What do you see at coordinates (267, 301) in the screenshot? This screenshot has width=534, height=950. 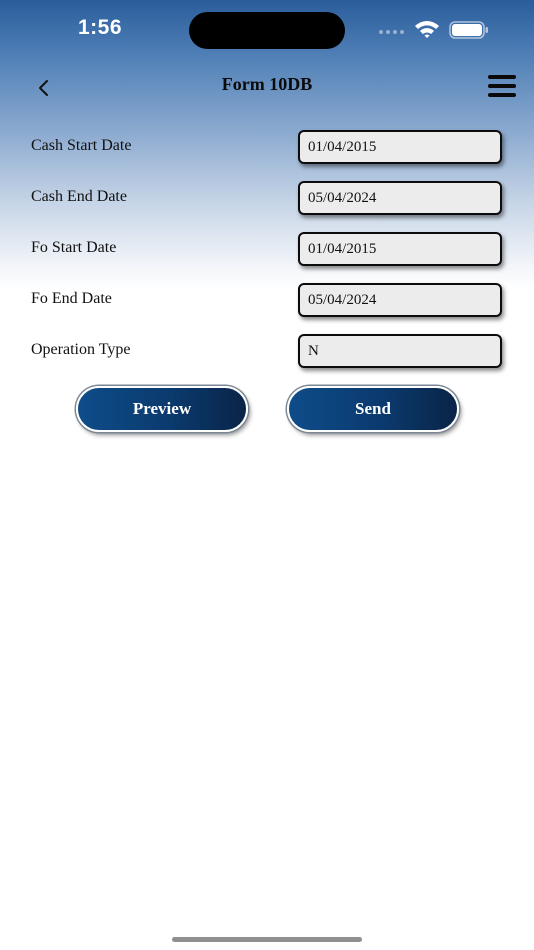 I see `form-row-fo-end-date: Fo End Date` at bounding box center [267, 301].